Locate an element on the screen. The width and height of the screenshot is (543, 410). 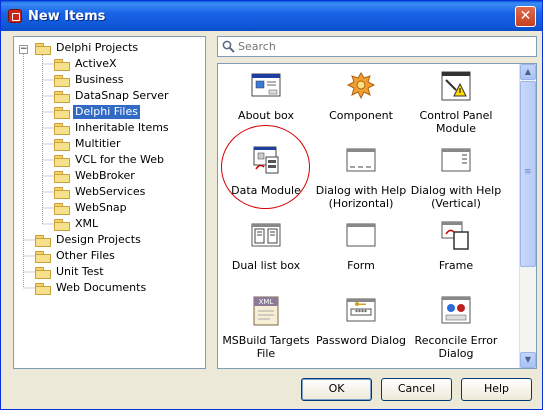
tree-item-label: XML is located at coordinates (87, 223).